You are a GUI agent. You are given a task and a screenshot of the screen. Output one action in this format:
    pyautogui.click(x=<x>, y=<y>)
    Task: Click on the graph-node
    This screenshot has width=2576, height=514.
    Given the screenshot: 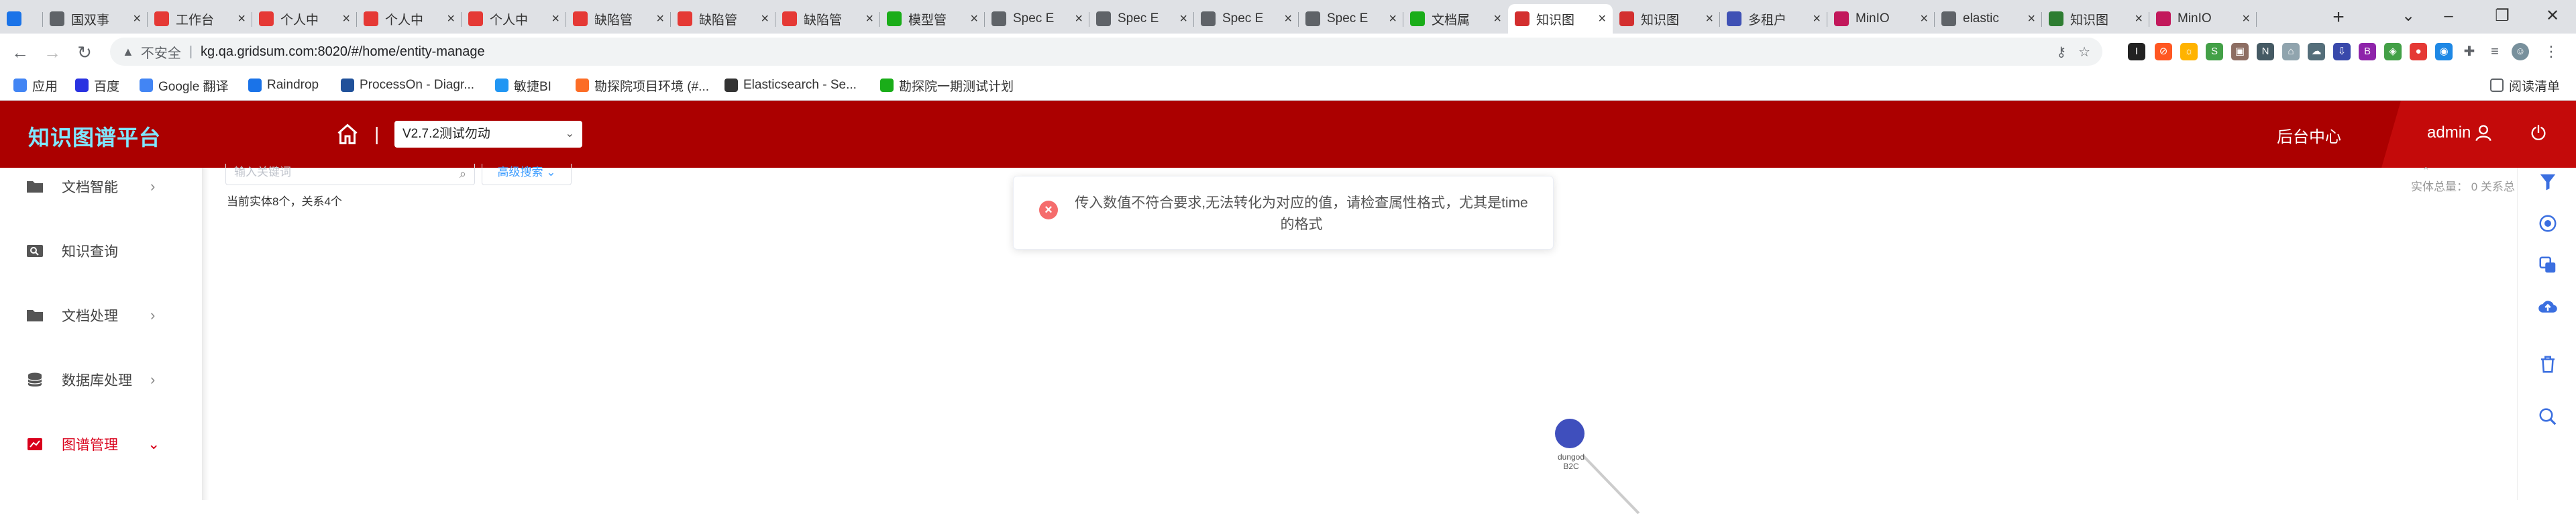 What is the action you would take?
    pyautogui.click(x=1570, y=434)
    